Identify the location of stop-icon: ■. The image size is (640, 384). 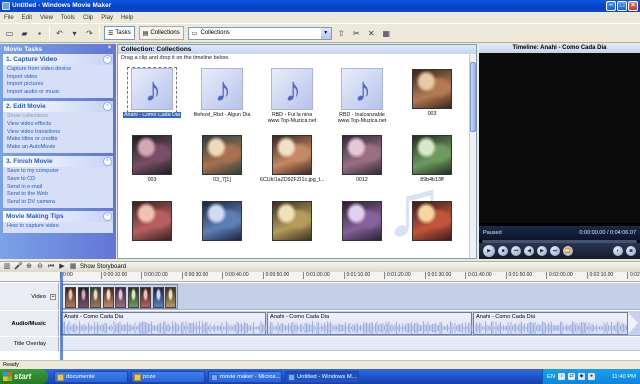
(503, 251).